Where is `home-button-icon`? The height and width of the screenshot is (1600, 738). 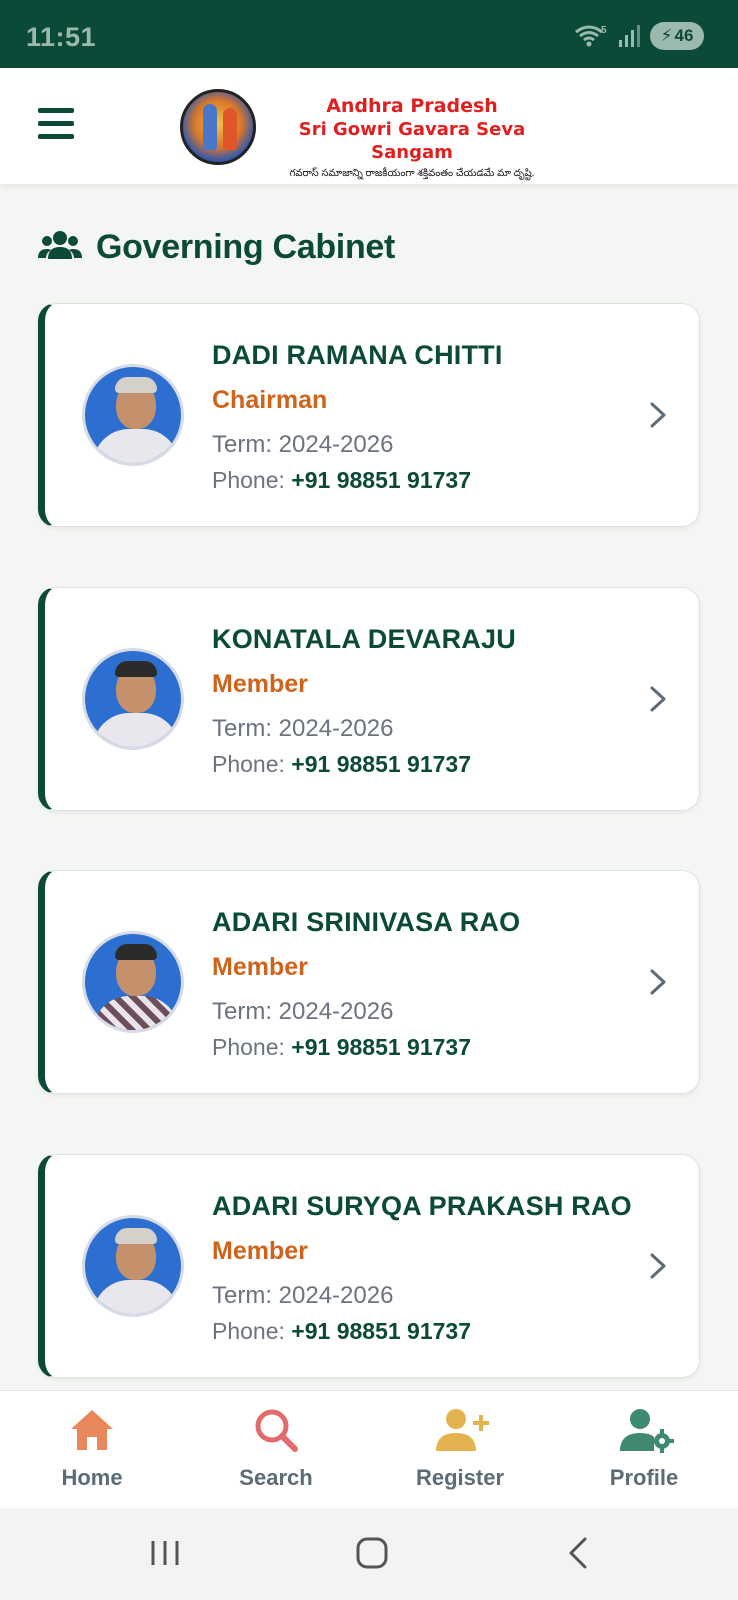
home-button-icon is located at coordinates (372, 1553).